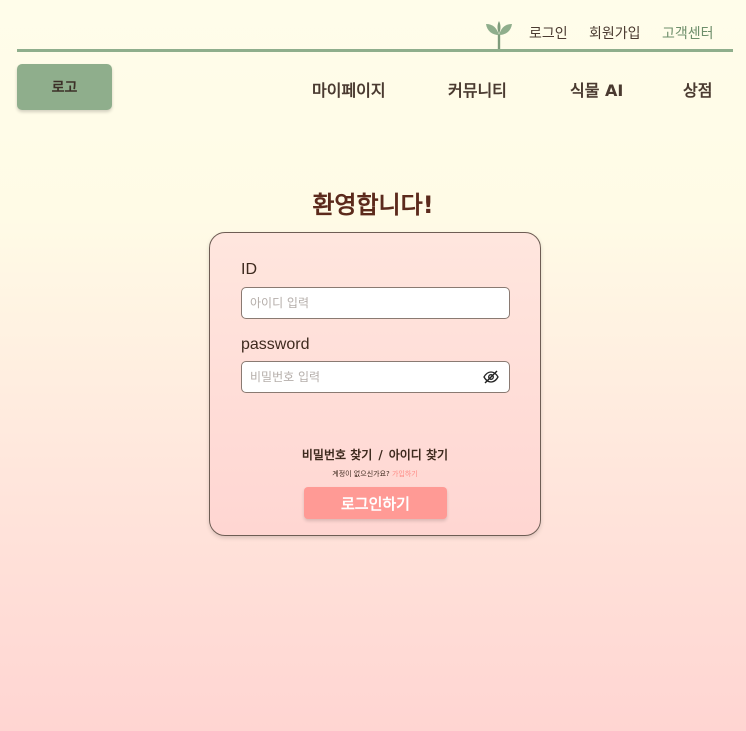 This screenshot has width=746, height=731. What do you see at coordinates (615, 33) in the screenshot?
I see `signup-link: 회원가입` at bounding box center [615, 33].